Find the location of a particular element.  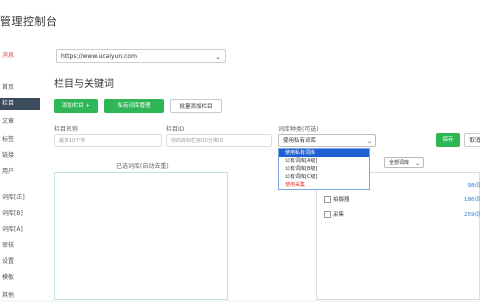

sidebar-item-review: 审核 is located at coordinates (20, 246).